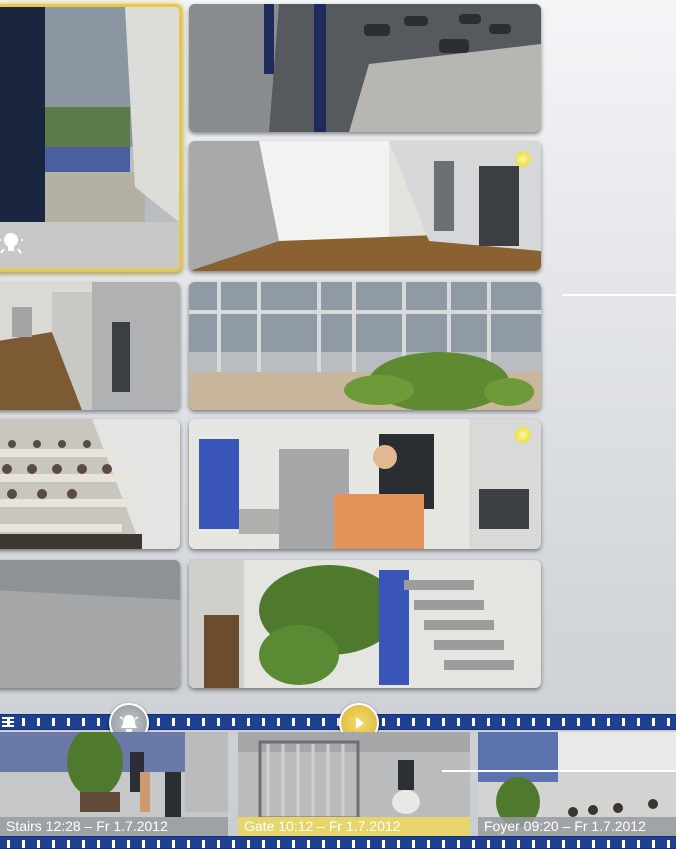  What do you see at coordinates (354, 826) in the screenshot?
I see `film-clip-caption: Gate 10:12 – Fr 1.7.2012` at bounding box center [354, 826].